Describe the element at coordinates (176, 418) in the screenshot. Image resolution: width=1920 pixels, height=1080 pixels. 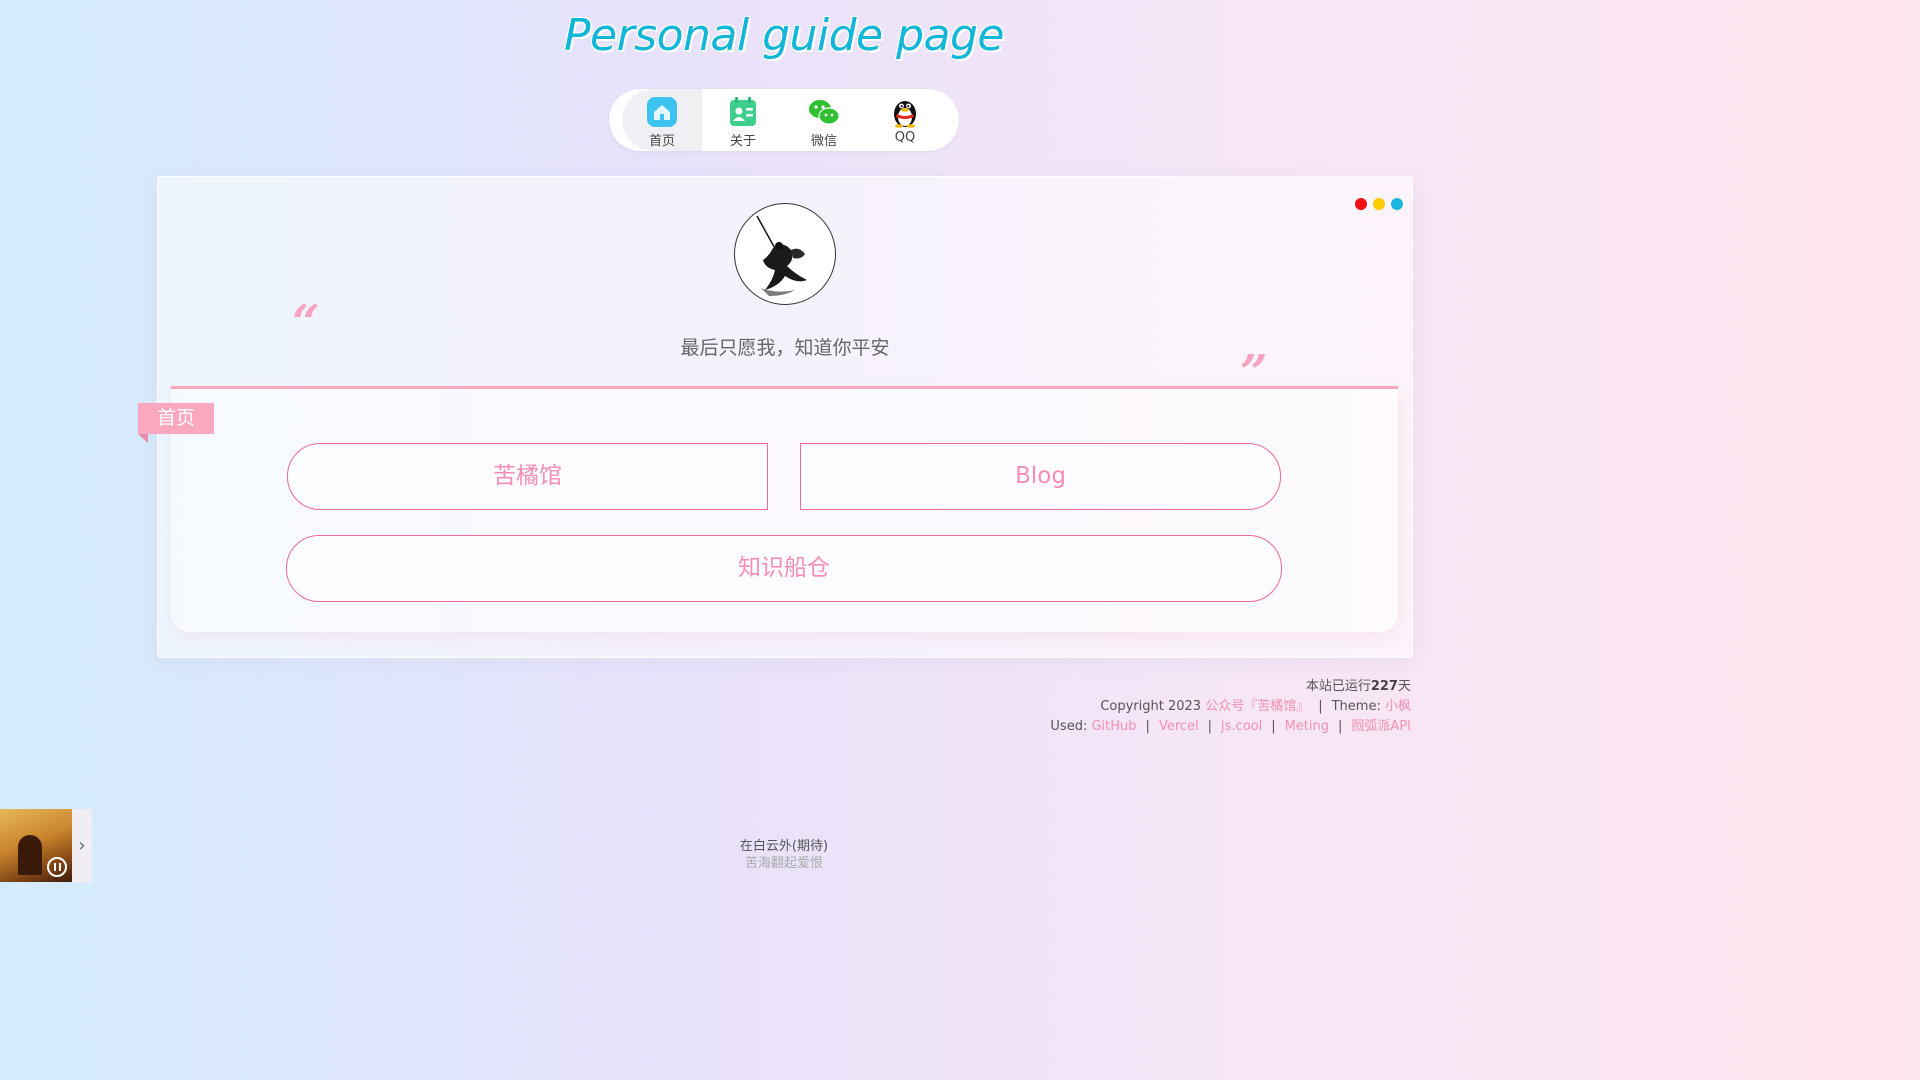
I see `section-ribbon: 首页` at that location.